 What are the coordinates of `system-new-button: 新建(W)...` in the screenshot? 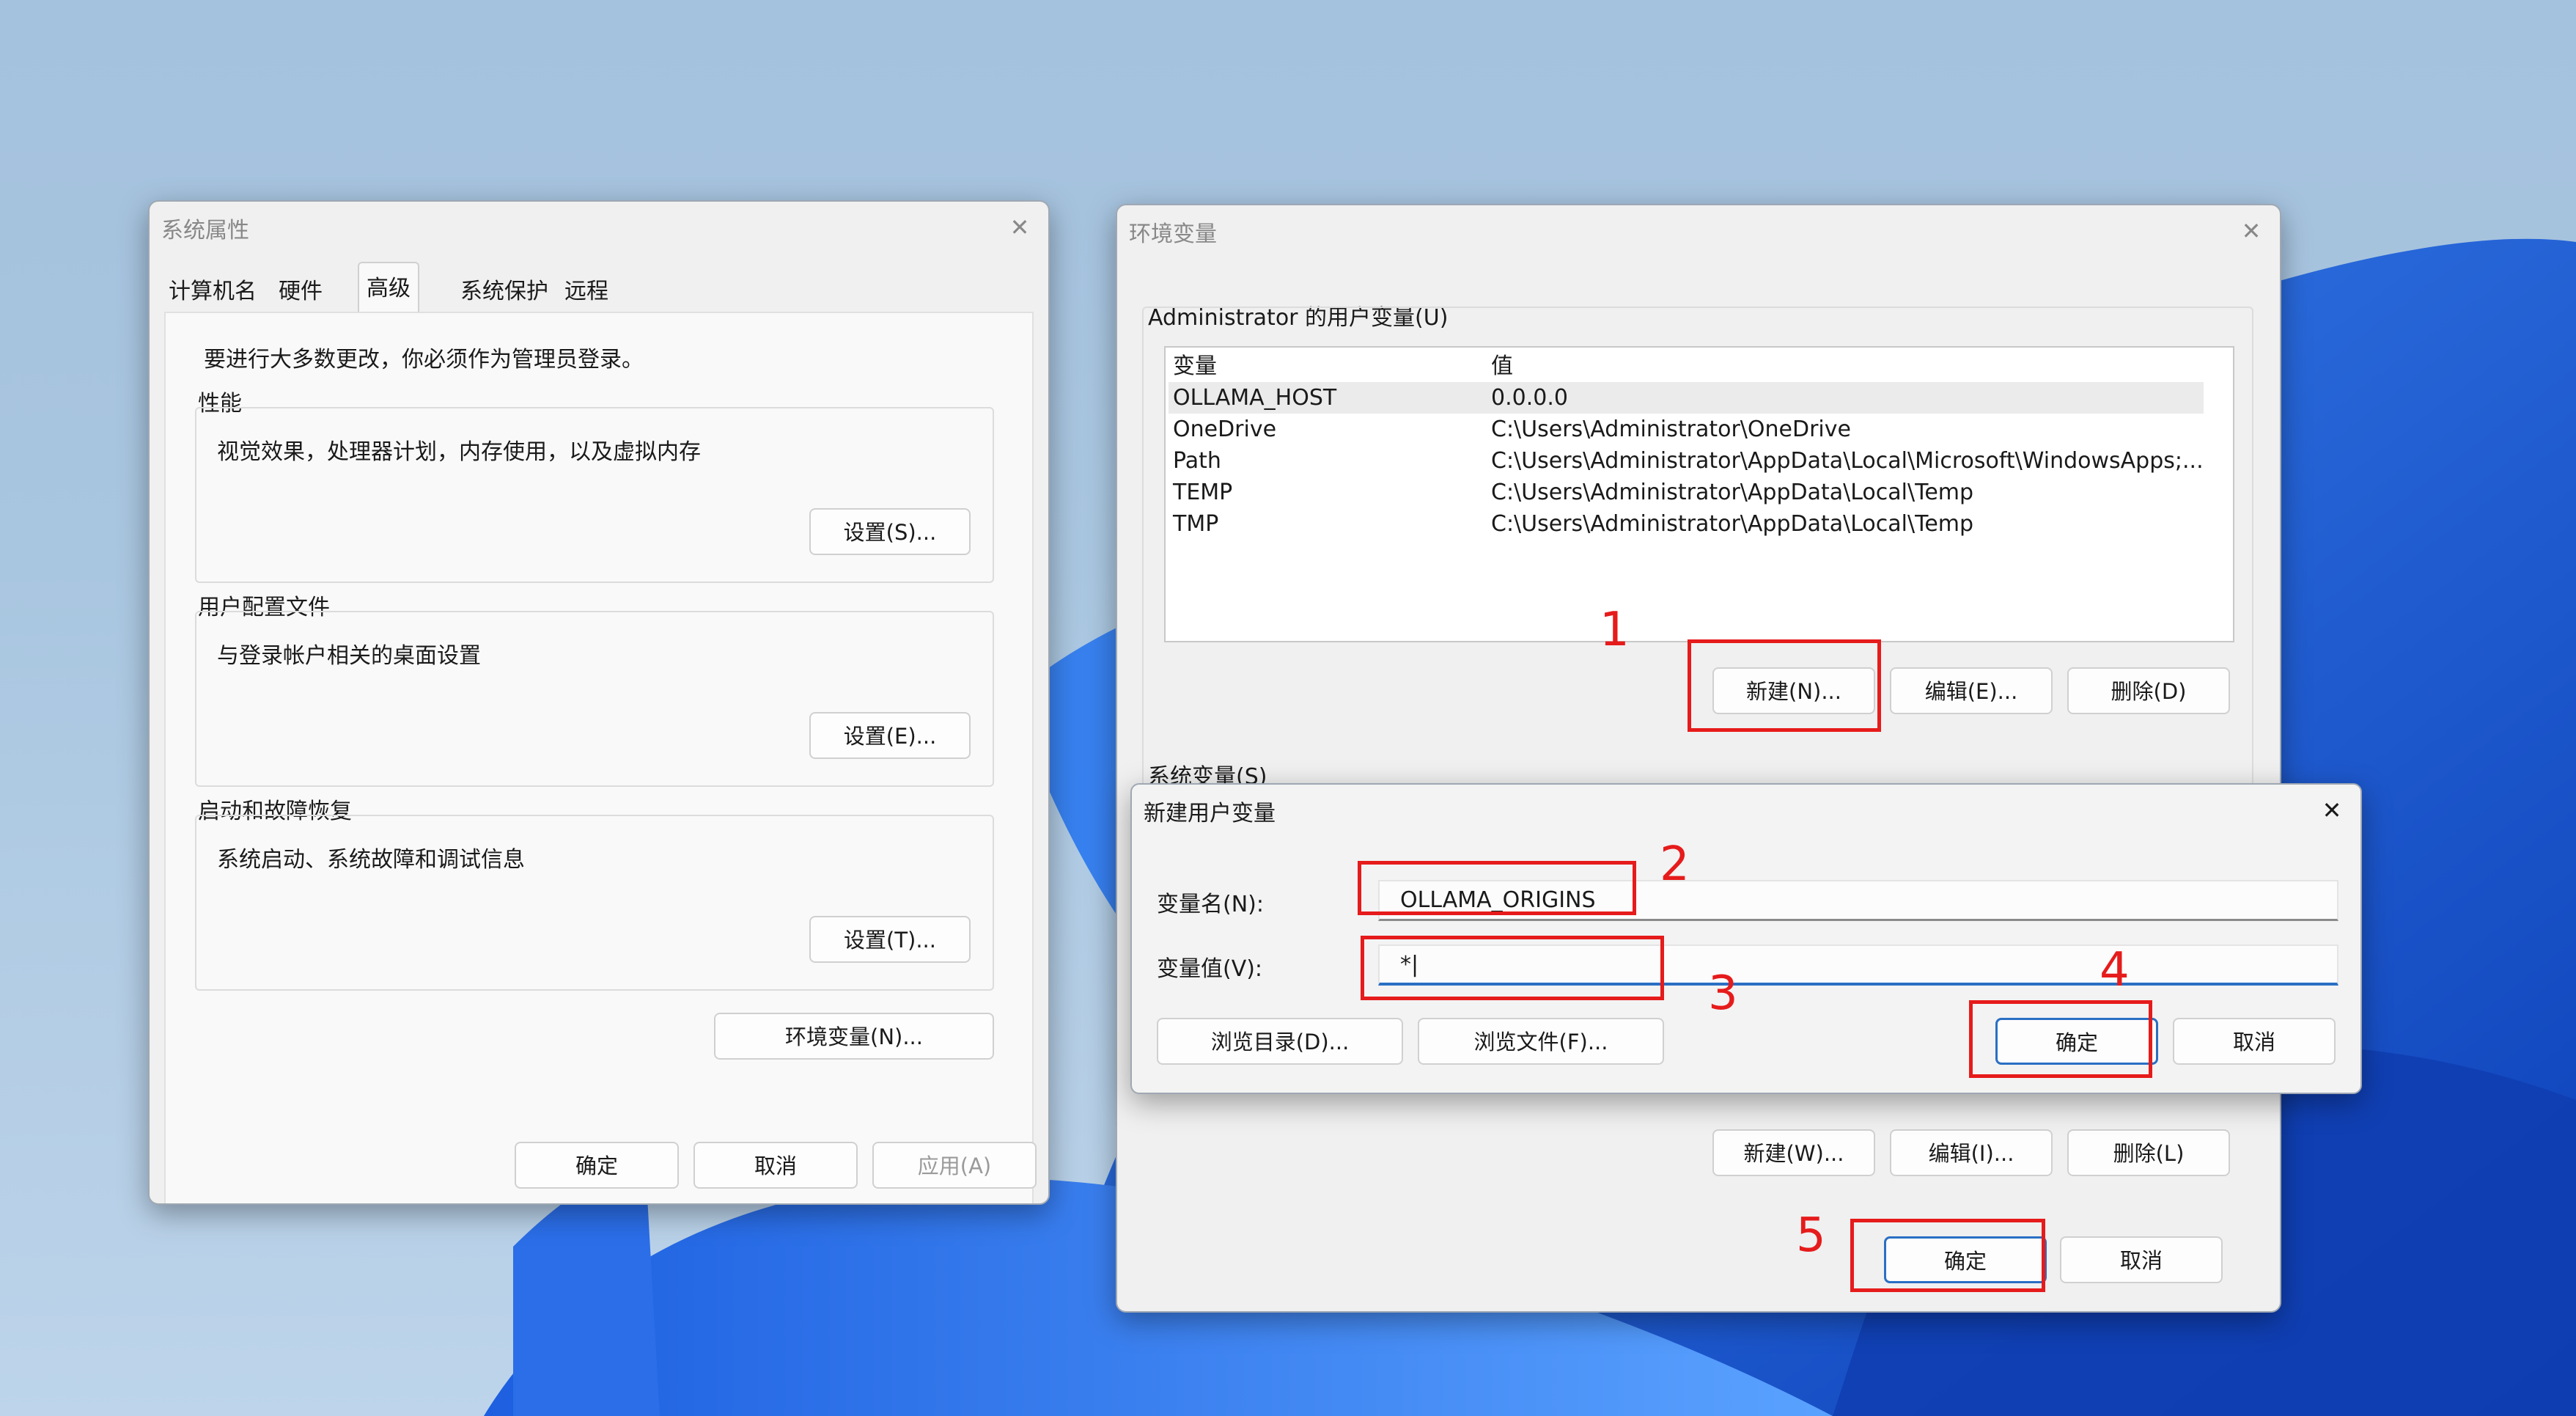 It's located at (1793, 1153).